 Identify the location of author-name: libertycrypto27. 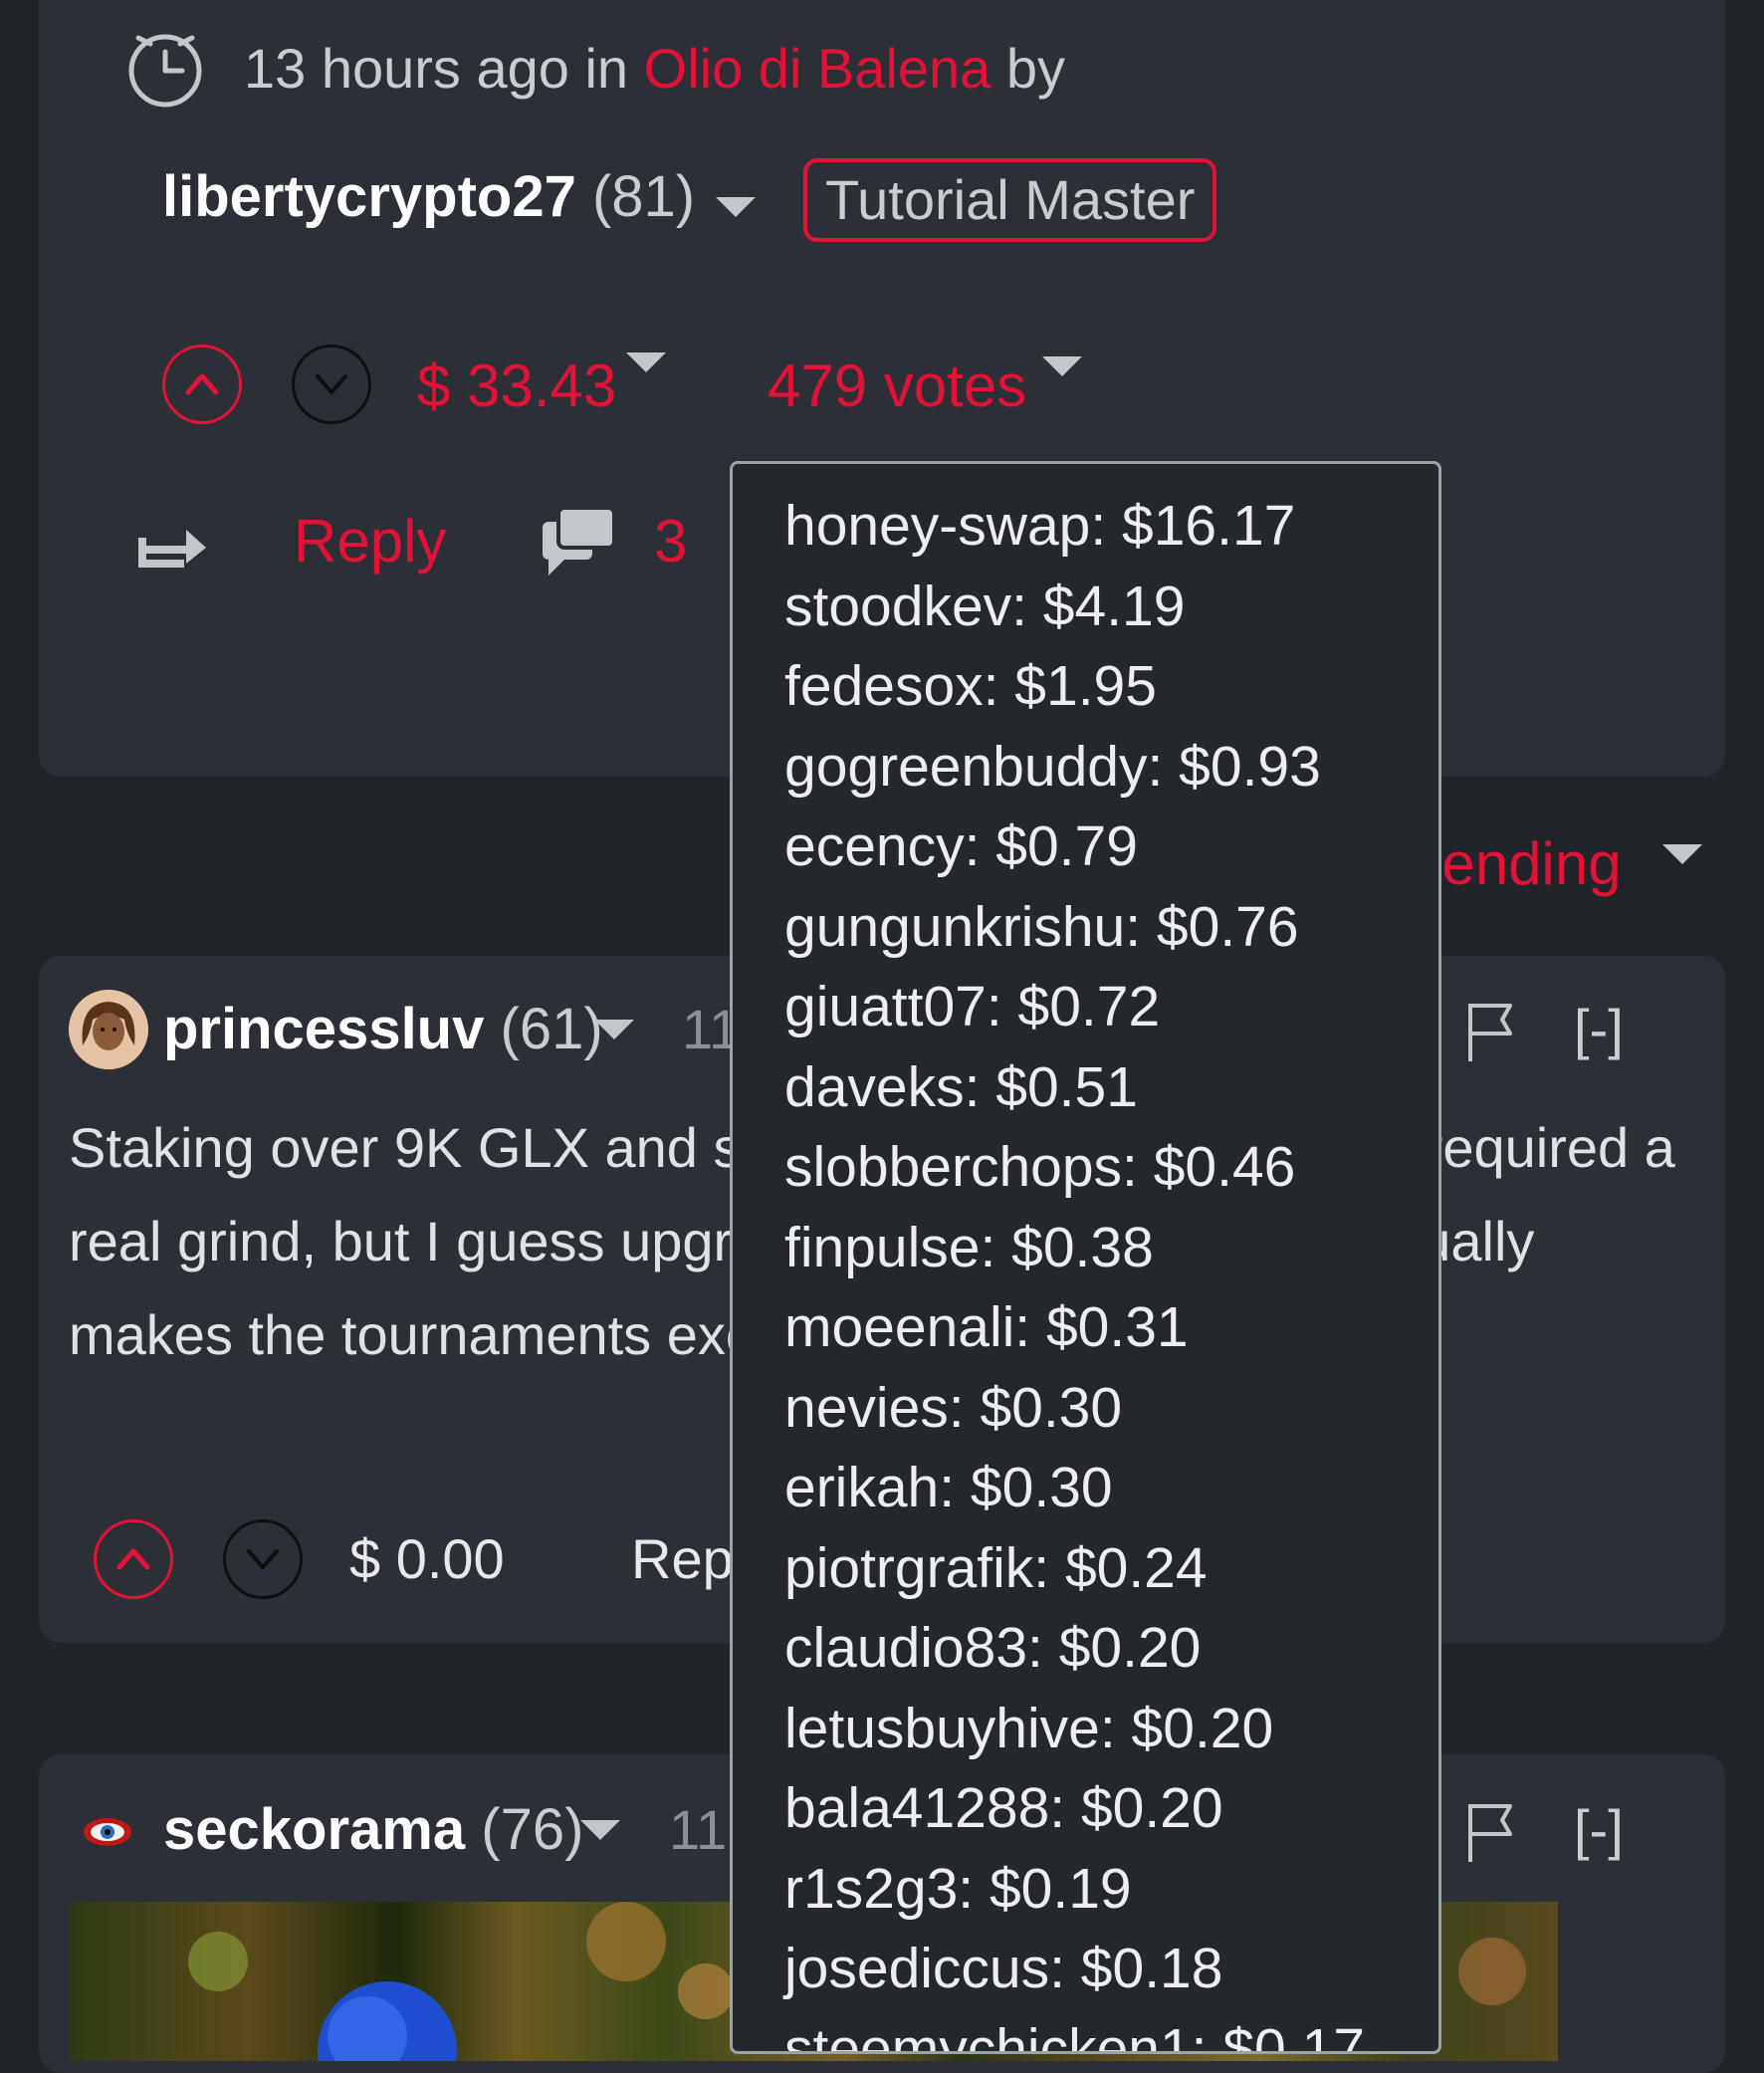
(369, 196).